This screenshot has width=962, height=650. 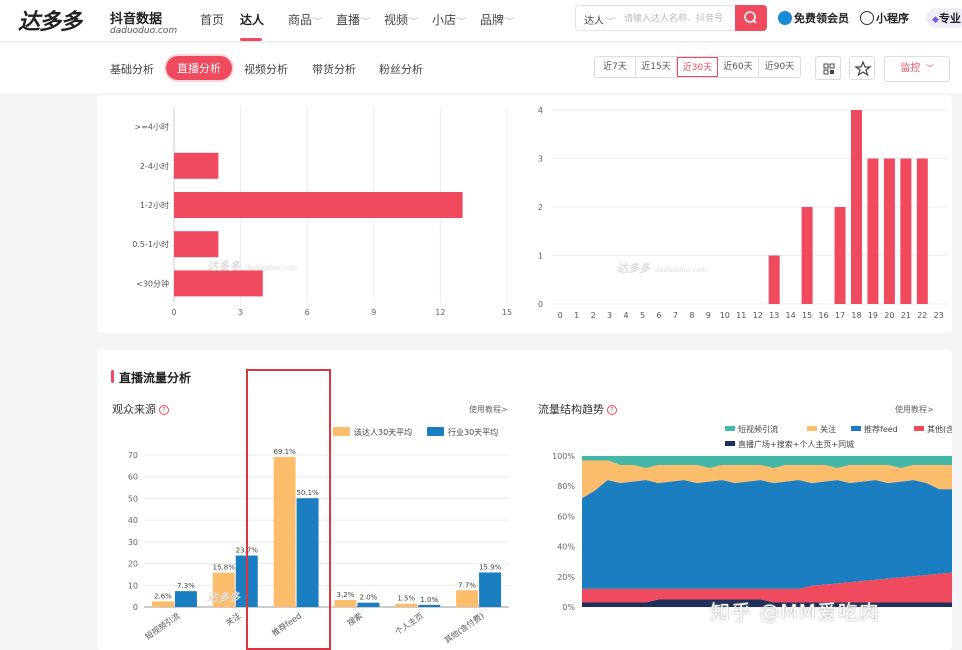 I want to click on diamond-icon: ◆, so click(x=935, y=20).